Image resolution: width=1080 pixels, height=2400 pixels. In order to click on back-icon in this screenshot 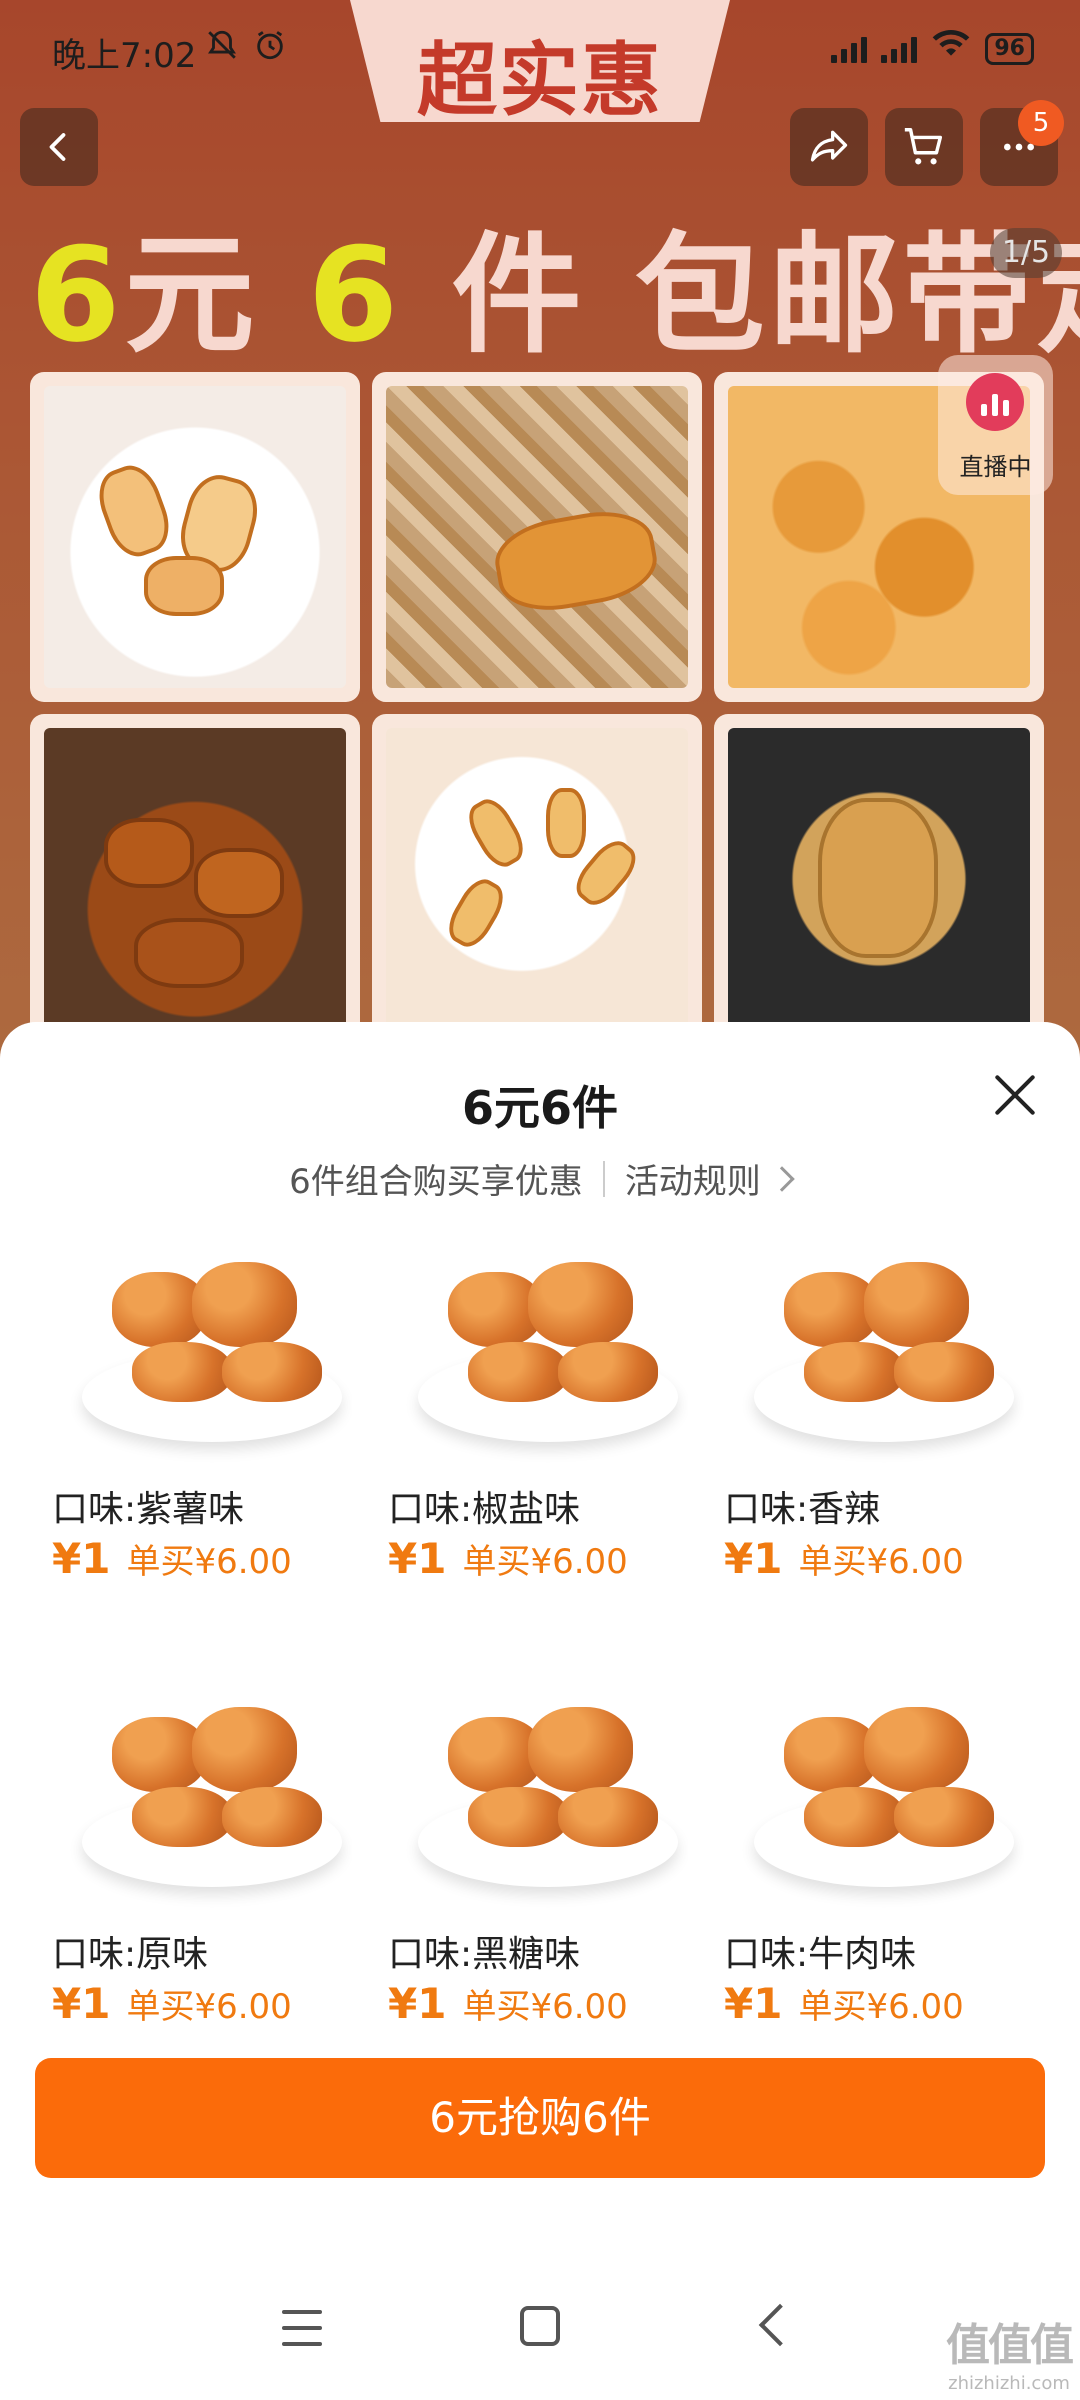, I will do `click(57, 147)`.